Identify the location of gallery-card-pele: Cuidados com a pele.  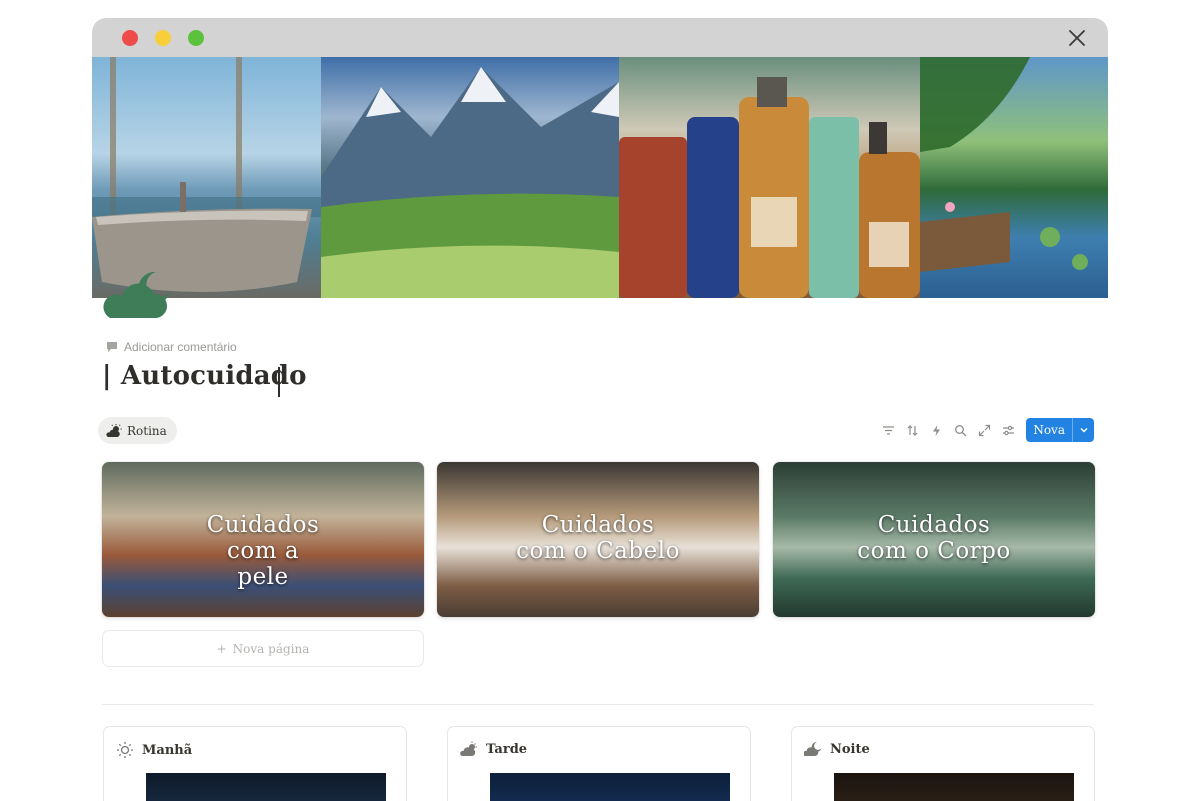
(263, 539).